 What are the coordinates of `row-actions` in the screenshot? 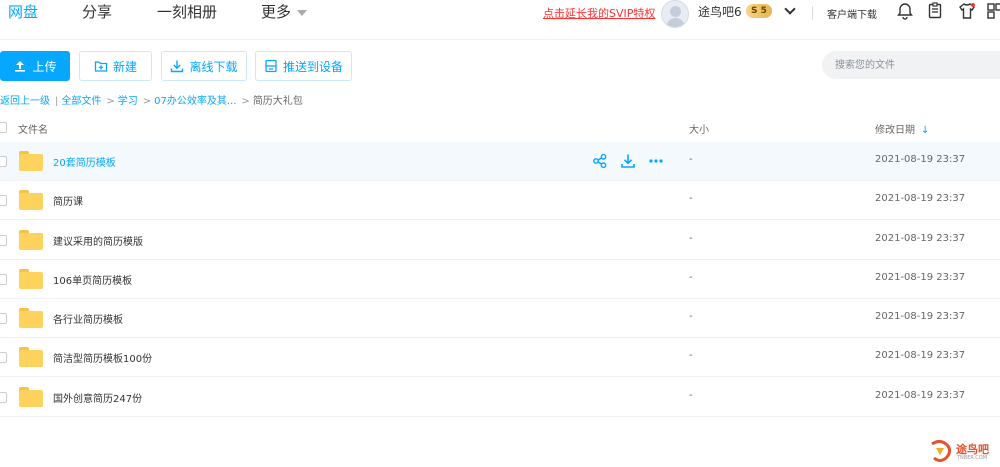 It's located at (628, 161).